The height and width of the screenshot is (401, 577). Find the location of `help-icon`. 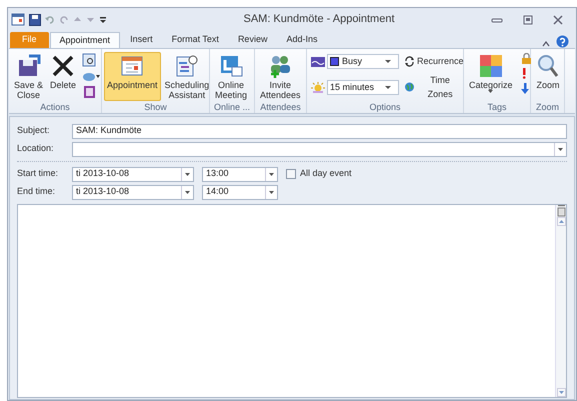

help-icon is located at coordinates (562, 41).